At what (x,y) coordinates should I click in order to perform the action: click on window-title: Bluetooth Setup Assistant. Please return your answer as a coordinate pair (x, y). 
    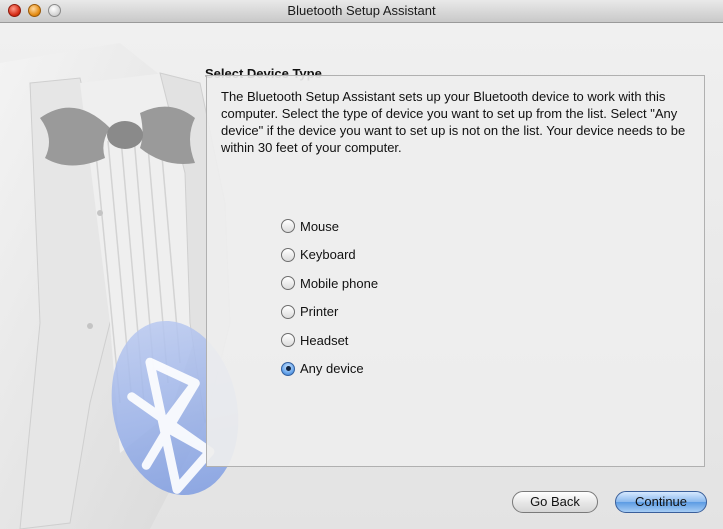
    Looking at the image, I should click on (361, 10).